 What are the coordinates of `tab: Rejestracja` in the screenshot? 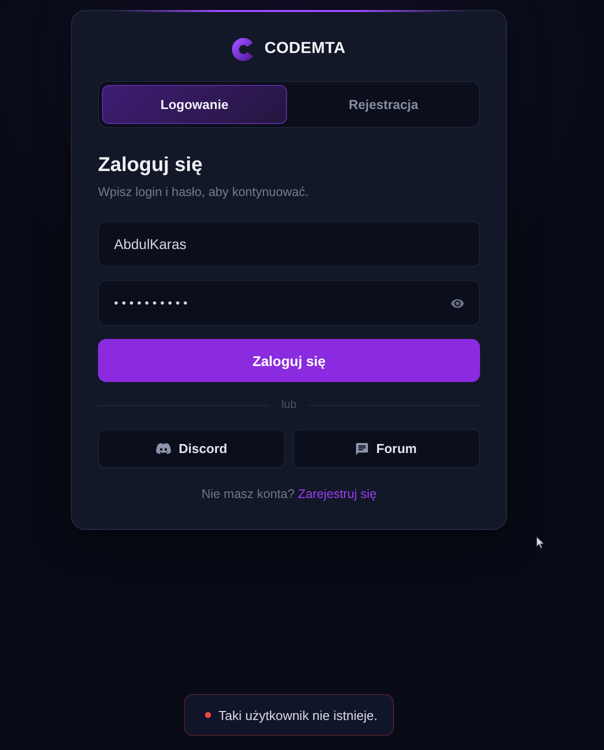 It's located at (383, 104).